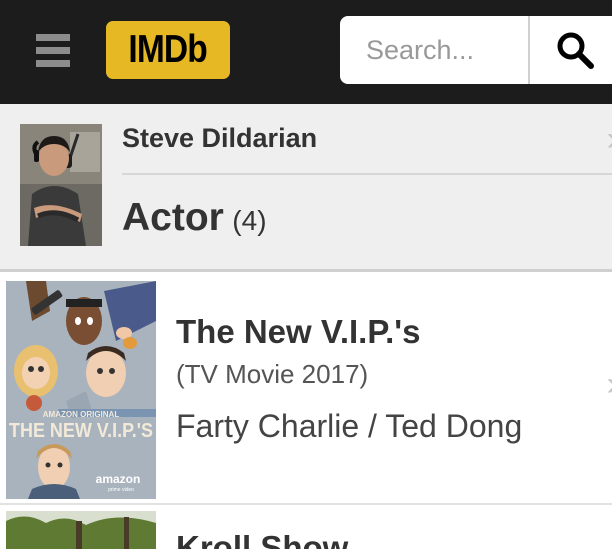 Image resolution: width=612 pixels, height=549 pixels. What do you see at coordinates (121, 490) in the screenshot?
I see `poster-sub: prime video` at bounding box center [121, 490].